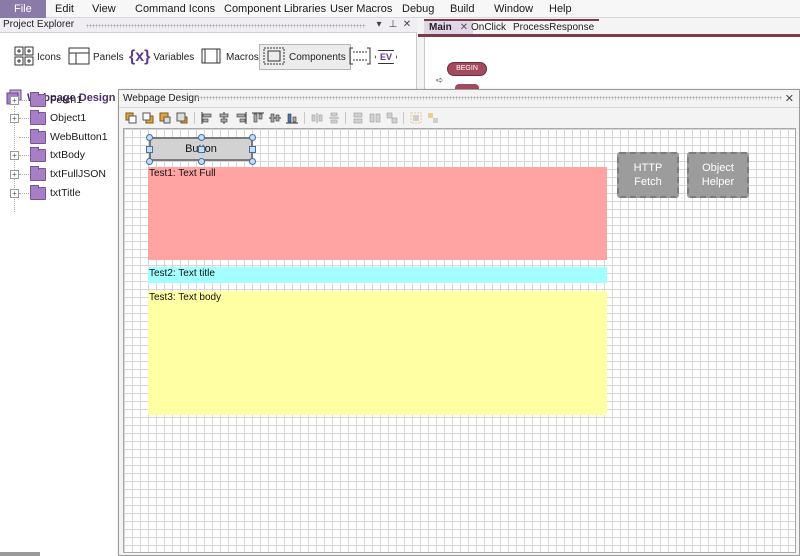 The height and width of the screenshot is (556, 800). What do you see at coordinates (648, 182) in the screenshot?
I see `http-fetch-line2: Fetch` at bounding box center [648, 182].